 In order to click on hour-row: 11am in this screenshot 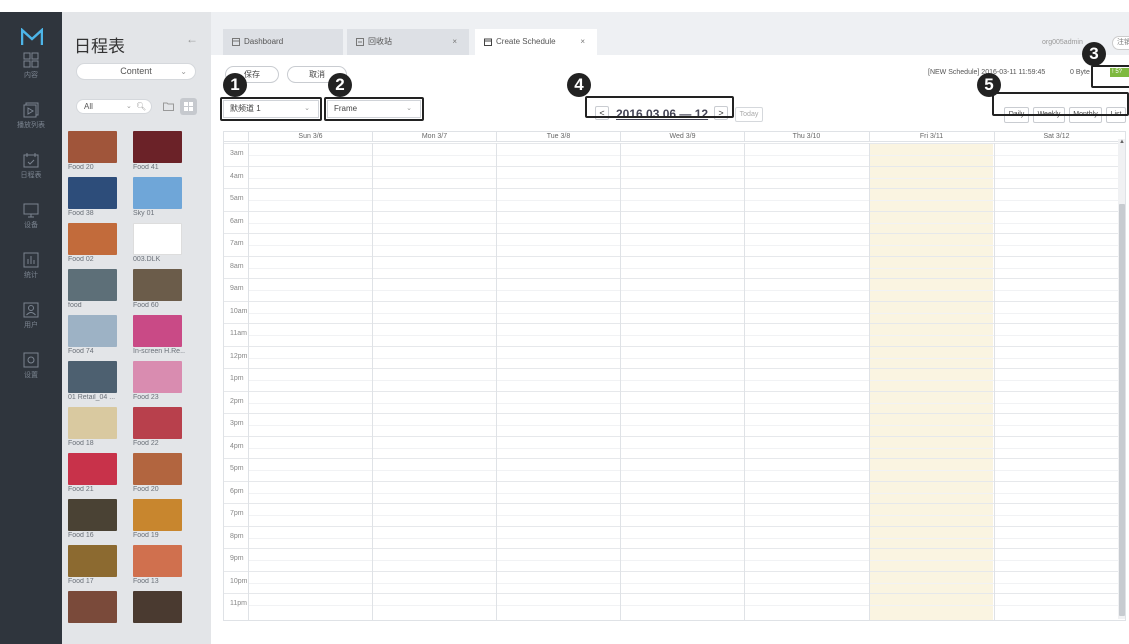, I will do `click(671, 334)`.